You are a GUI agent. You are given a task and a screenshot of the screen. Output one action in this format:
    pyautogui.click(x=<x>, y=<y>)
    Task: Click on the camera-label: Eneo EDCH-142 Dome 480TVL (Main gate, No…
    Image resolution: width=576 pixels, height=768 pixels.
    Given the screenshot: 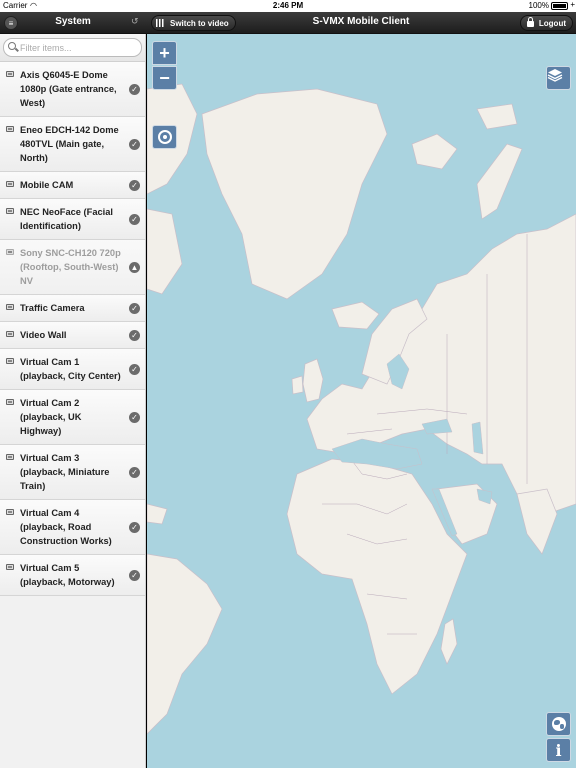 What is the action you would take?
    pyautogui.click(x=69, y=144)
    